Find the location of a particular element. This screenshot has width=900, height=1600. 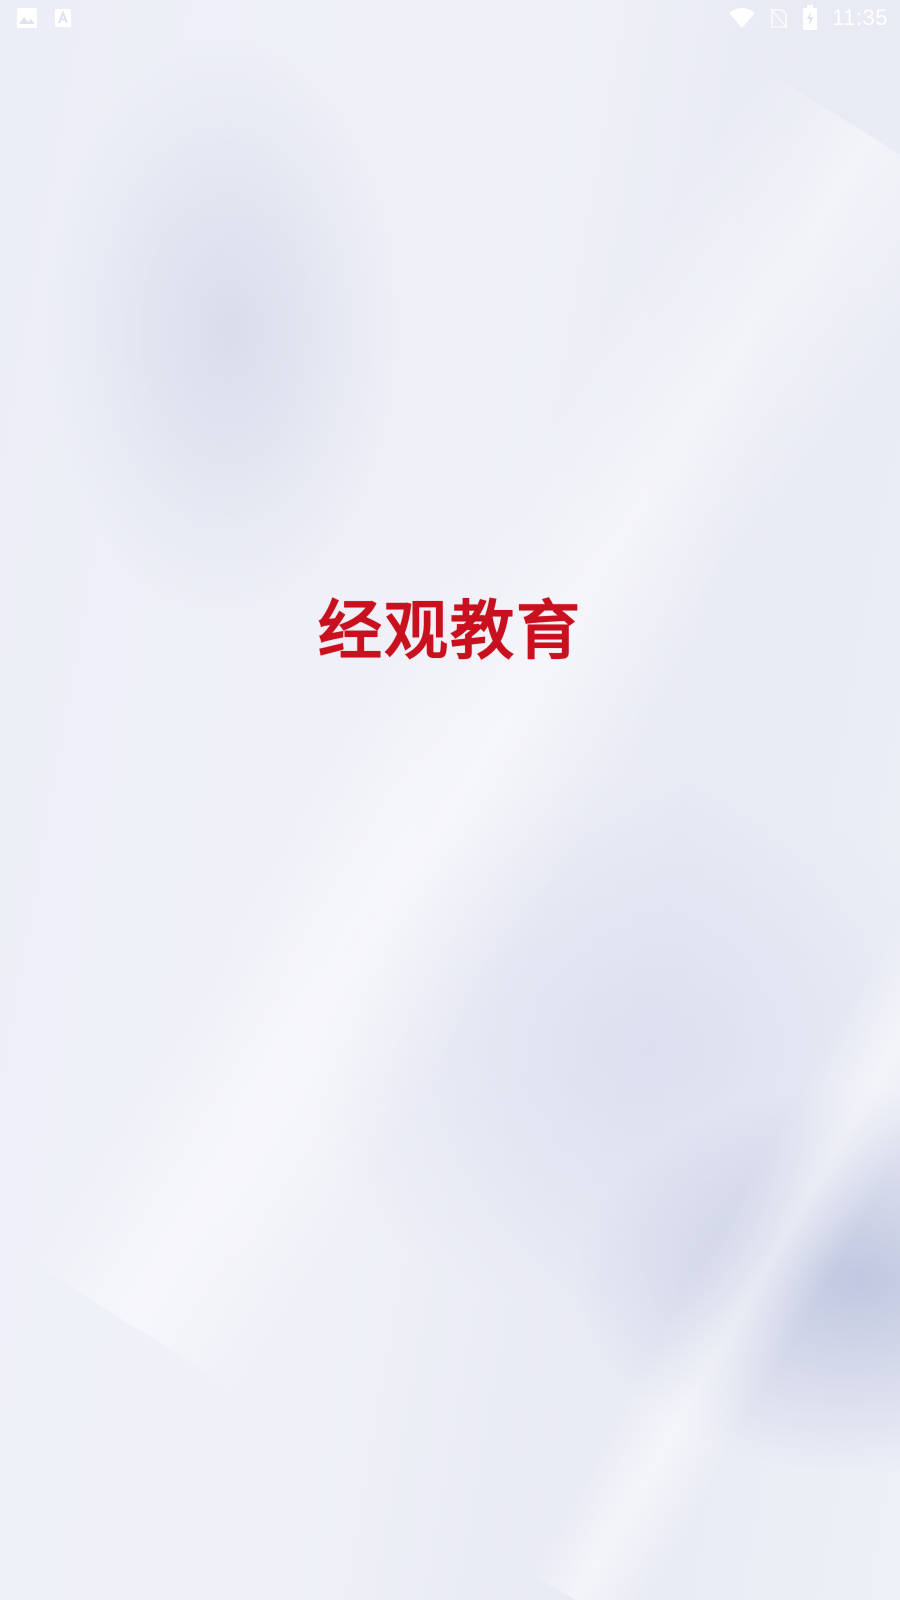

status-bar: 11:35 is located at coordinates (450, 18).